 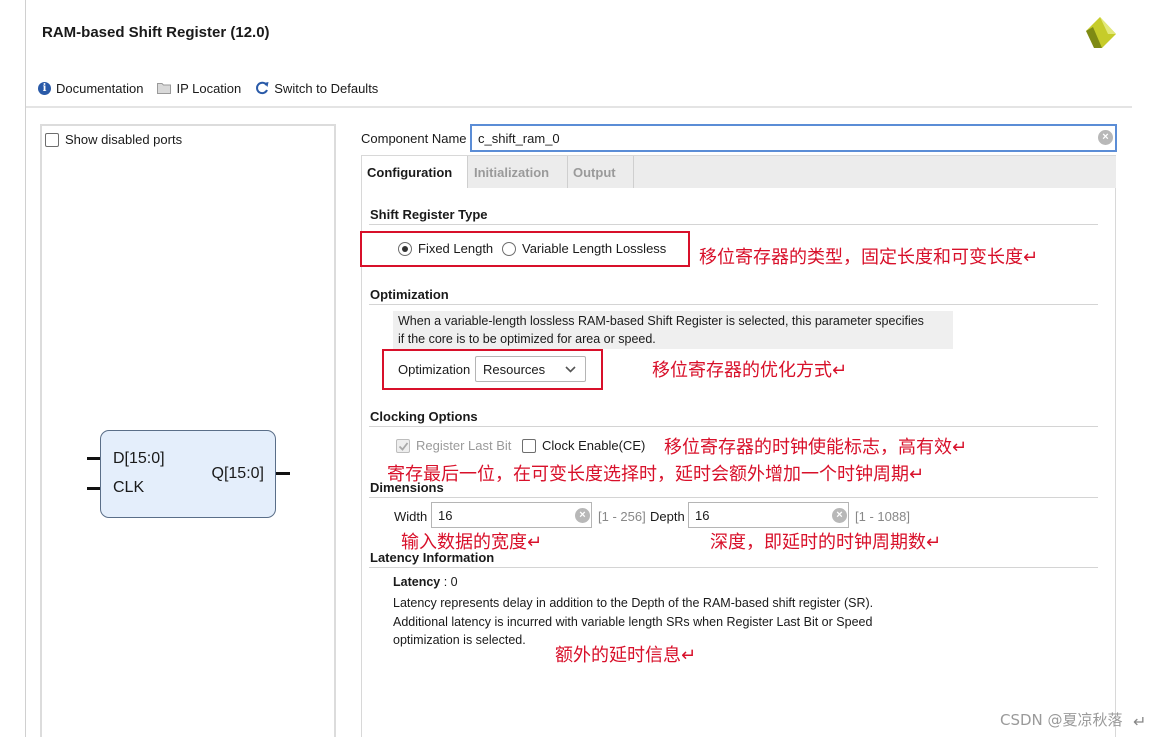 I want to click on watermark: CSDN @夏凉秋落, so click(x=1061, y=720).